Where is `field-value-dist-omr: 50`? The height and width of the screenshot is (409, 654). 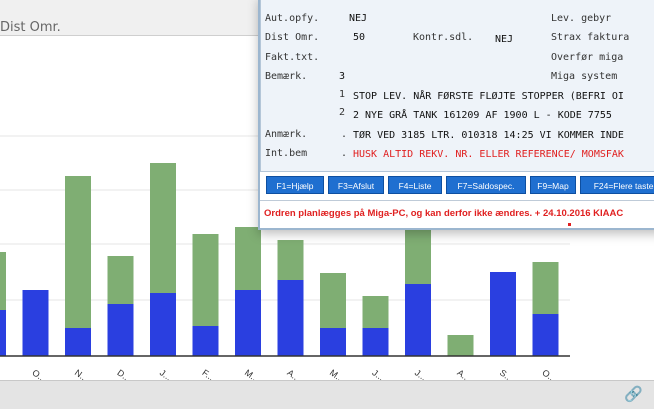 field-value-dist-omr: 50 is located at coordinates (359, 37).